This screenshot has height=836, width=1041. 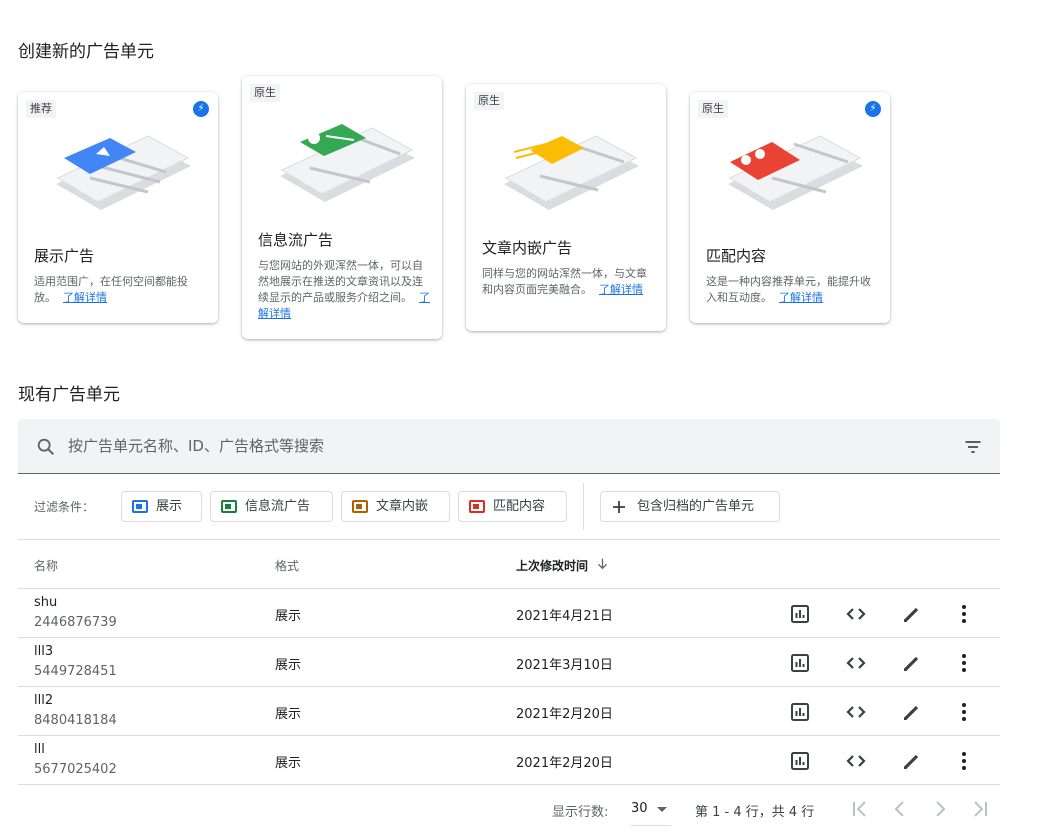 I want to click on card-display: 推荐 ⚡ 展示广告 适用范围广，在任何空间都能投放。 了解详情, so click(x=118, y=207).